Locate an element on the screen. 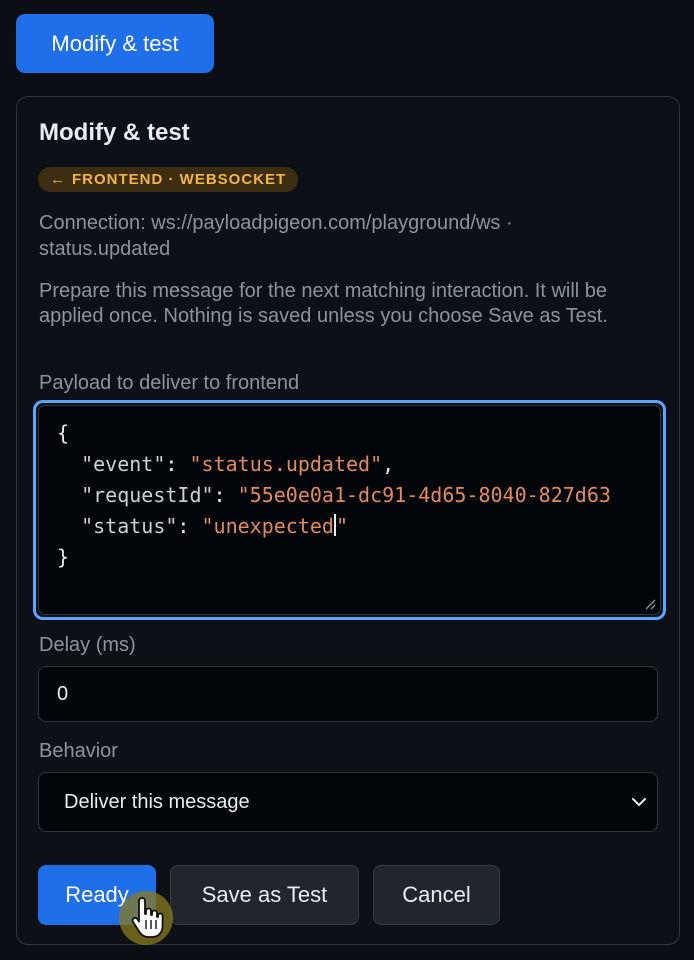  code-value-end: " is located at coordinates (342, 526).